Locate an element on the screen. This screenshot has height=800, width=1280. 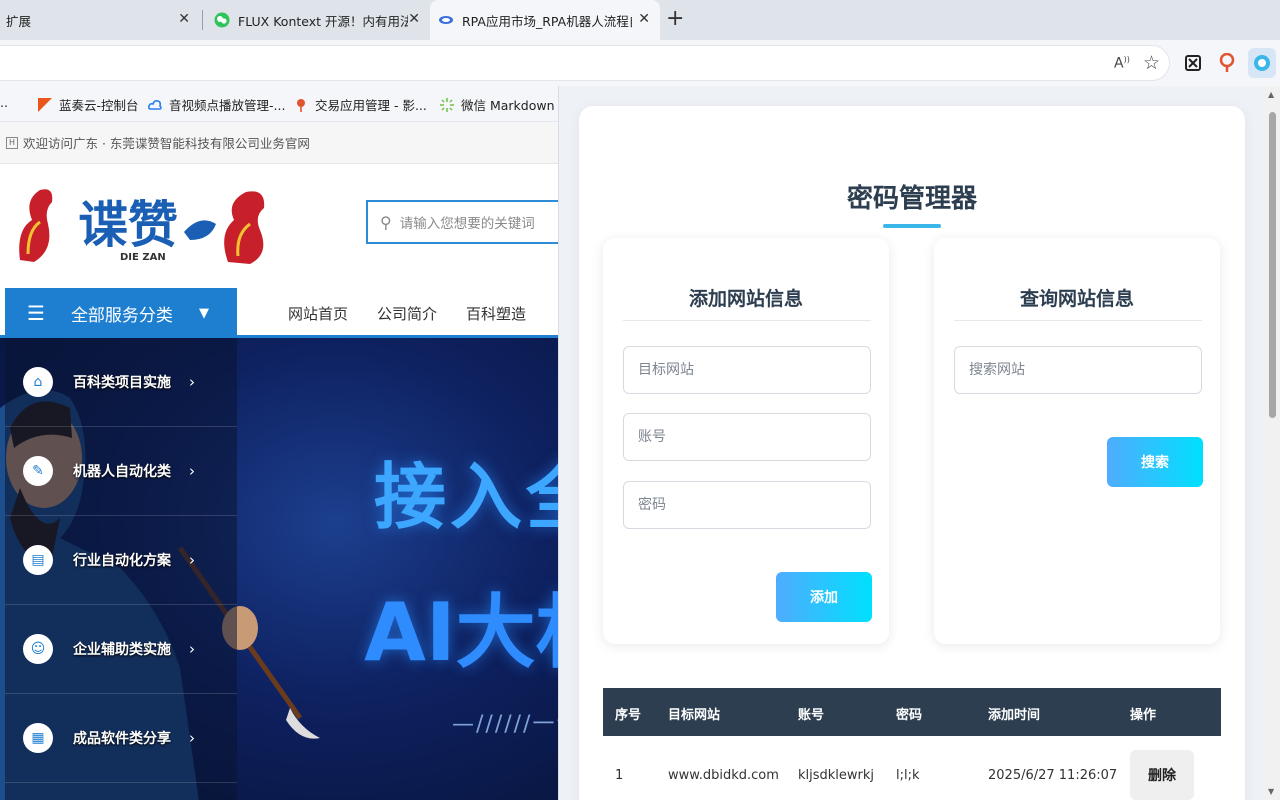
category-label: 行业自动化方案 is located at coordinates (122, 561).